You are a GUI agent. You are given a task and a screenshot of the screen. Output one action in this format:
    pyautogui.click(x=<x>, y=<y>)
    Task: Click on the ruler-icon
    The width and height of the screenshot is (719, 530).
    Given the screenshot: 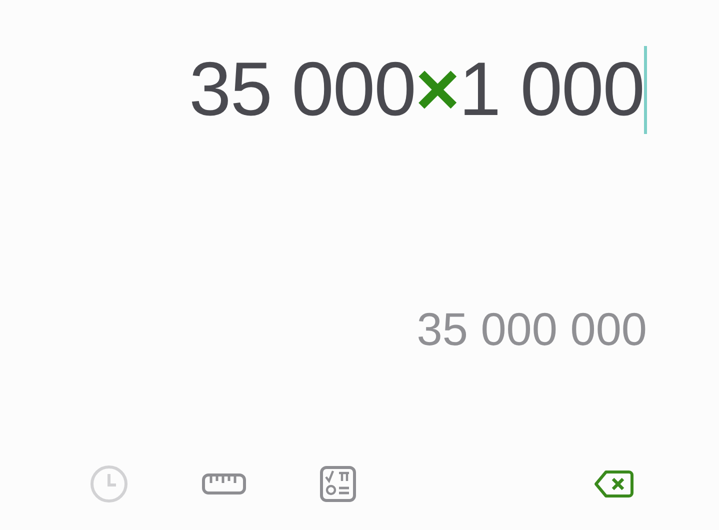 What is the action you would take?
    pyautogui.click(x=224, y=484)
    